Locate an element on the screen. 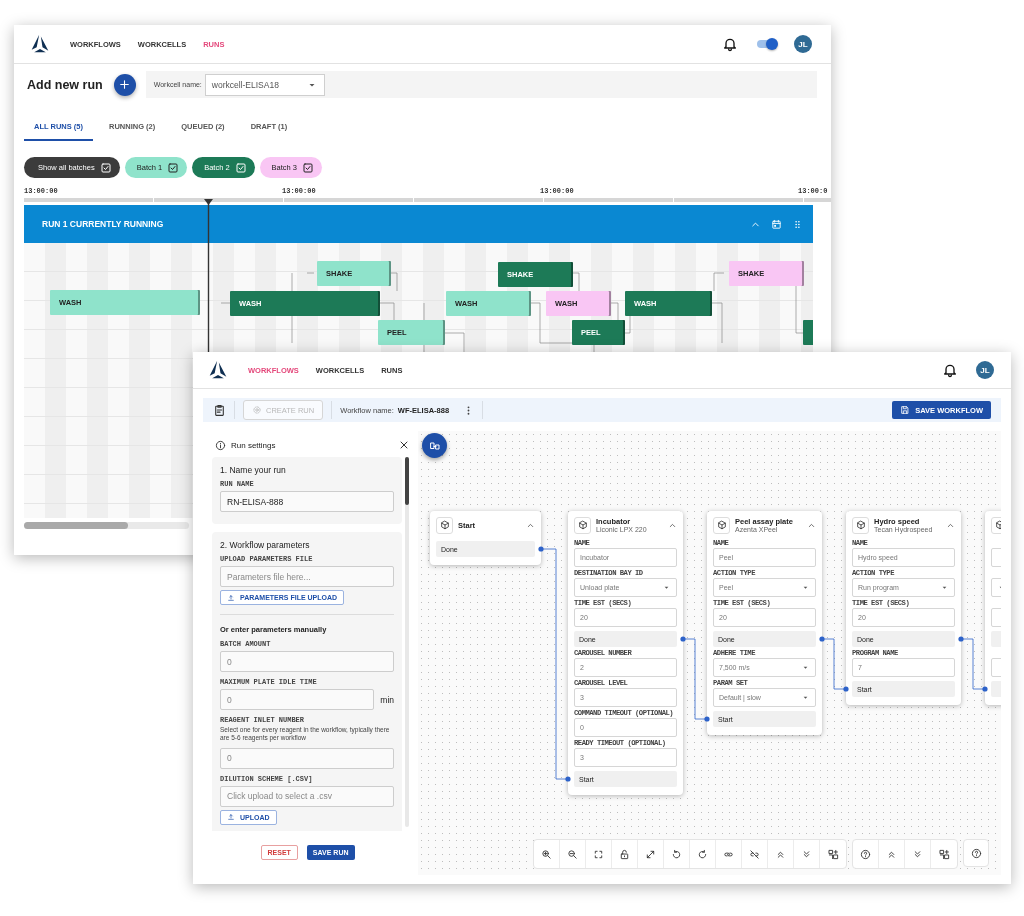 This screenshot has width=1024, height=916. expand-icon is located at coordinates (650, 854).